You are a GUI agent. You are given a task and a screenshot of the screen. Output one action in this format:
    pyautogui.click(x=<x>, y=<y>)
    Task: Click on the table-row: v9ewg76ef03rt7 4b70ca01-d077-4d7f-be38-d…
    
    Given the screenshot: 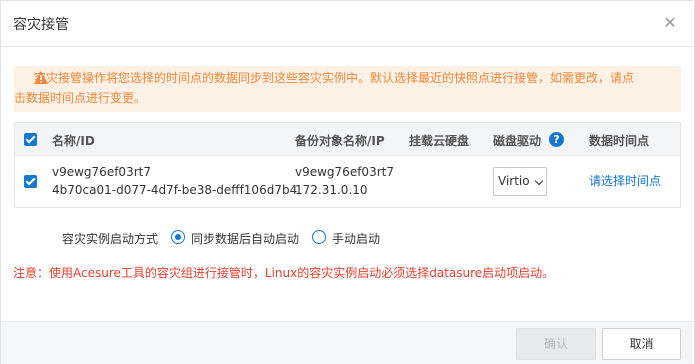 What is the action you would take?
    pyautogui.click(x=347, y=182)
    